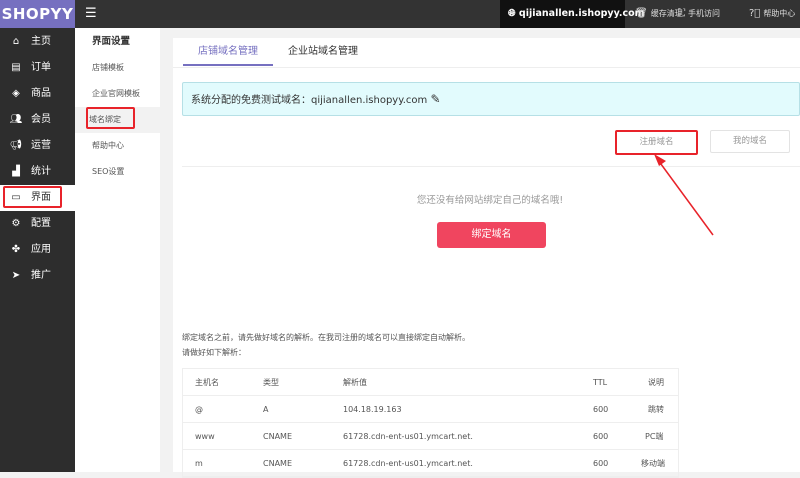 Image resolution: width=800 pixels, height=478 pixels. I want to click on help-circle-icon: ?⃝, so click(755, 13).